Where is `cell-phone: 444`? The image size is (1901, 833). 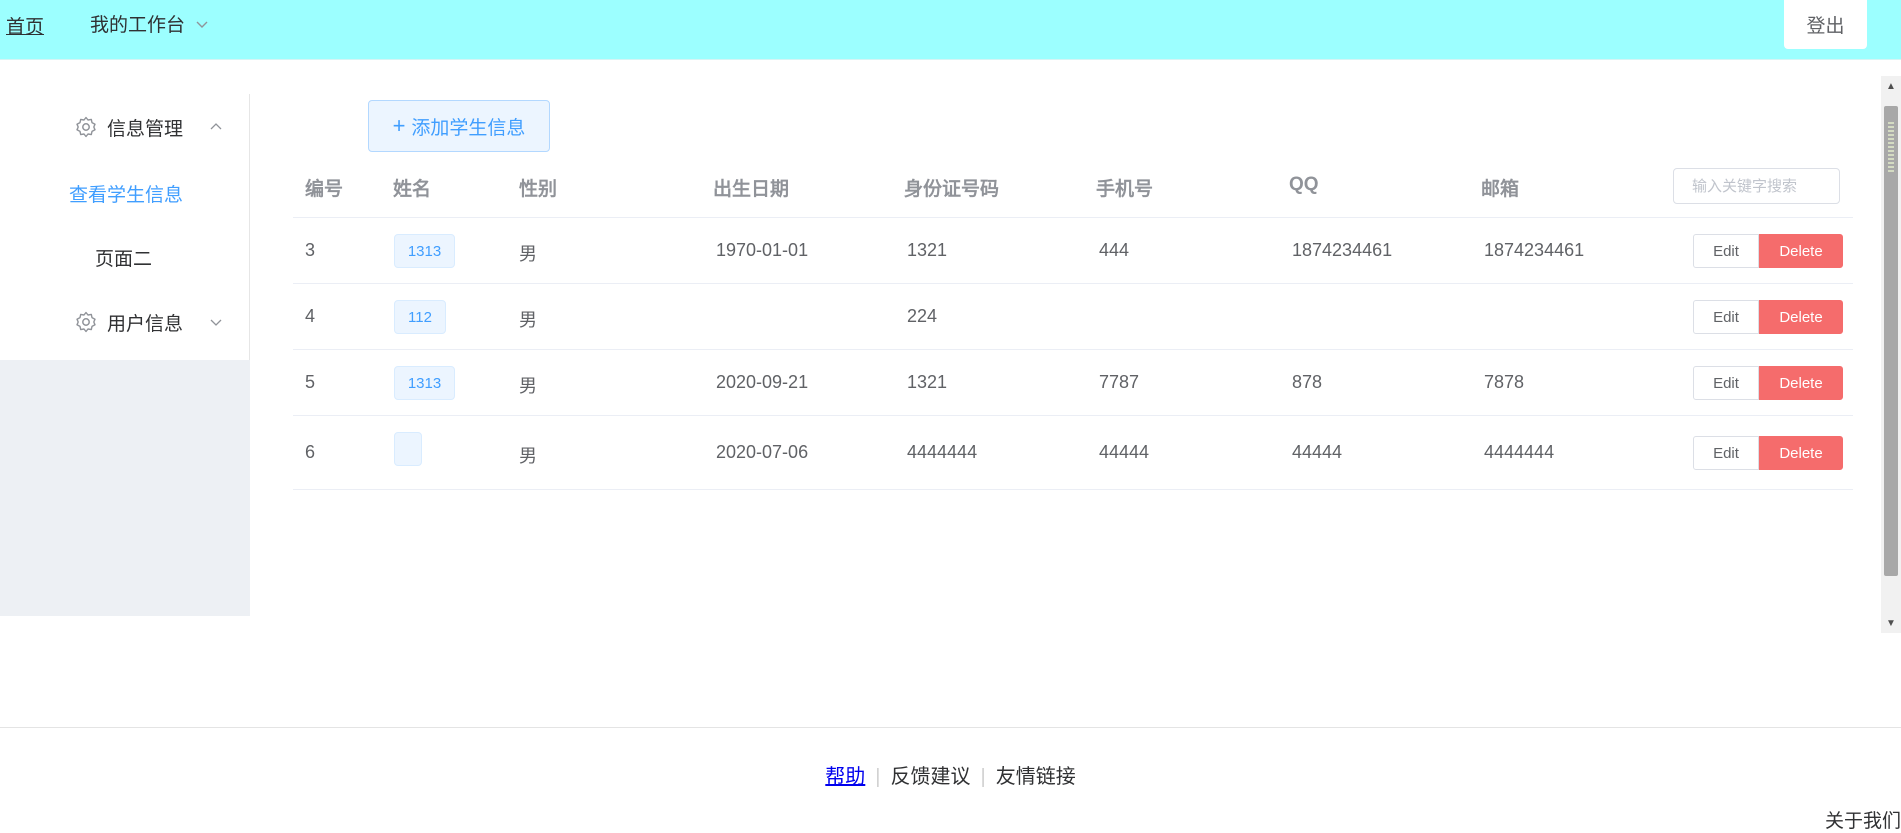 cell-phone: 444 is located at coordinates (1114, 250).